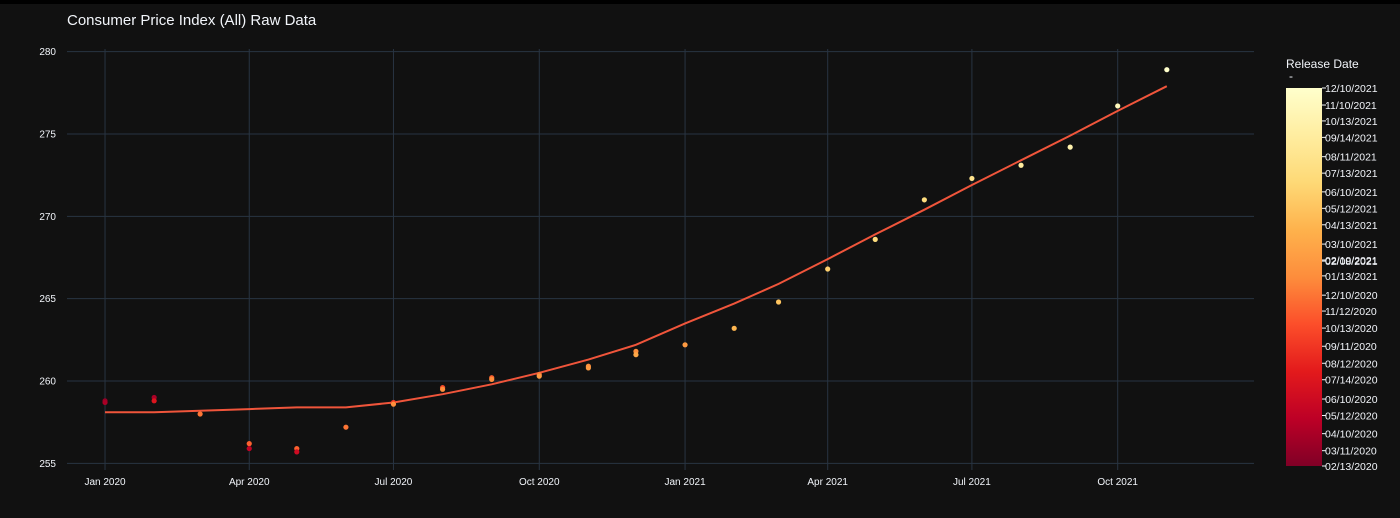 The width and height of the screenshot is (1400, 518). Describe the element at coordinates (1351, 245) in the screenshot. I see `colorbar-tick-label: 03/10/2021` at that location.